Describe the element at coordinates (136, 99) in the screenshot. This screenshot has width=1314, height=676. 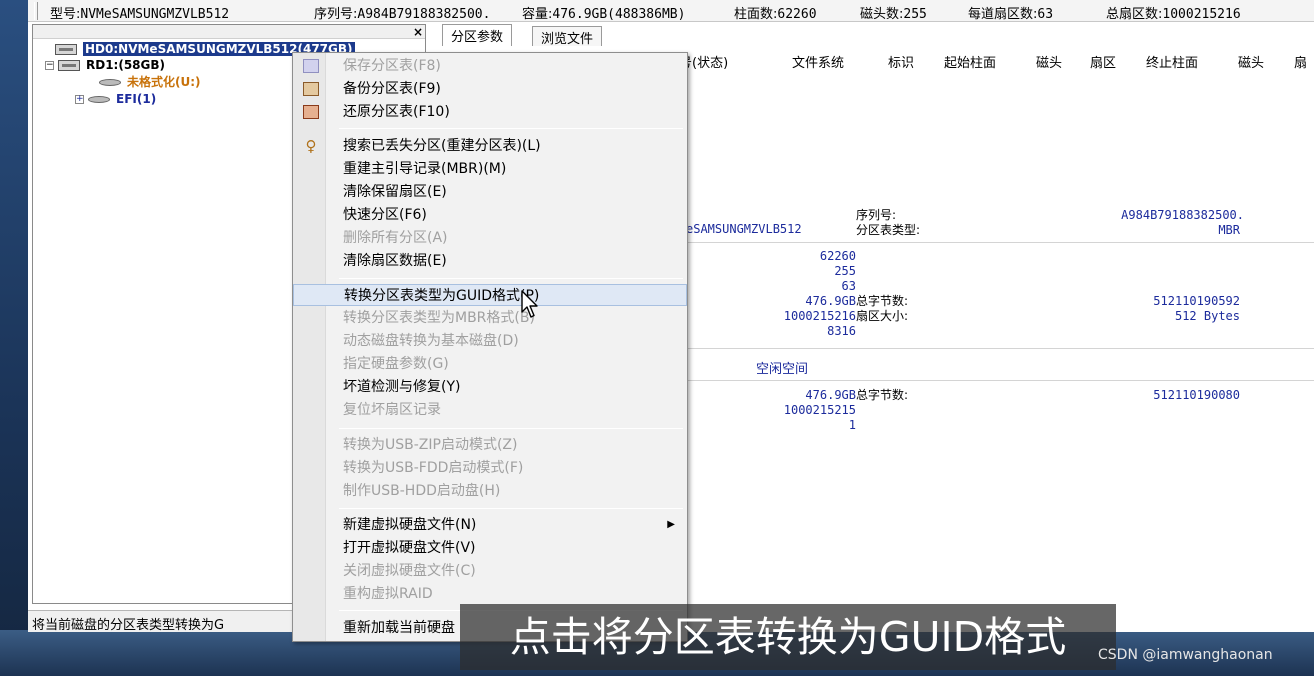
I see `efi-label: EFI(1)` at that location.